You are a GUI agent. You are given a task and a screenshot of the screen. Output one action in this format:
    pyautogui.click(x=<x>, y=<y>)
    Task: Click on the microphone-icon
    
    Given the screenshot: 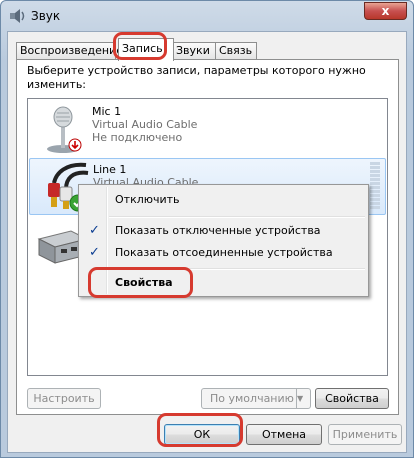 What is the action you would take?
    pyautogui.click(x=64, y=129)
    